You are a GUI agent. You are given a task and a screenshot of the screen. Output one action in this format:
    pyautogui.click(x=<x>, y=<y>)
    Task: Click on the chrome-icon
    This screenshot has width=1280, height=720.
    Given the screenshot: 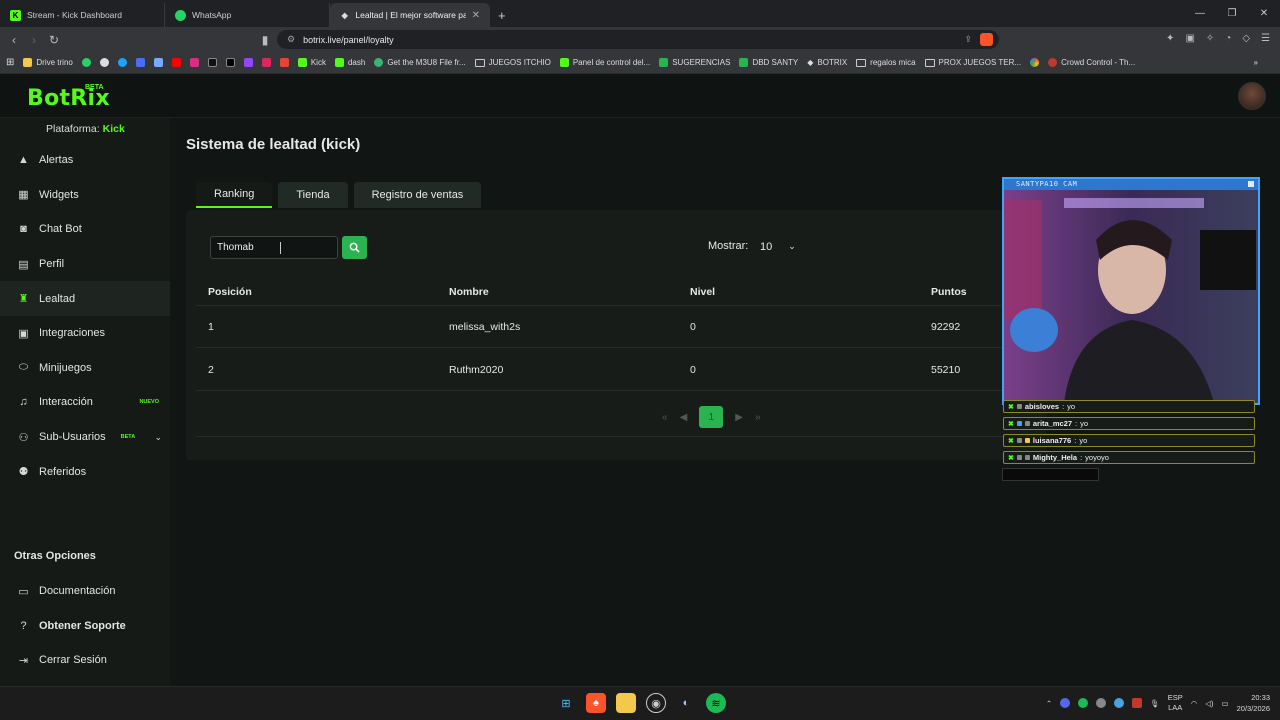 What is the action you would take?
    pyautogui.click(x=1035, y=62)
    